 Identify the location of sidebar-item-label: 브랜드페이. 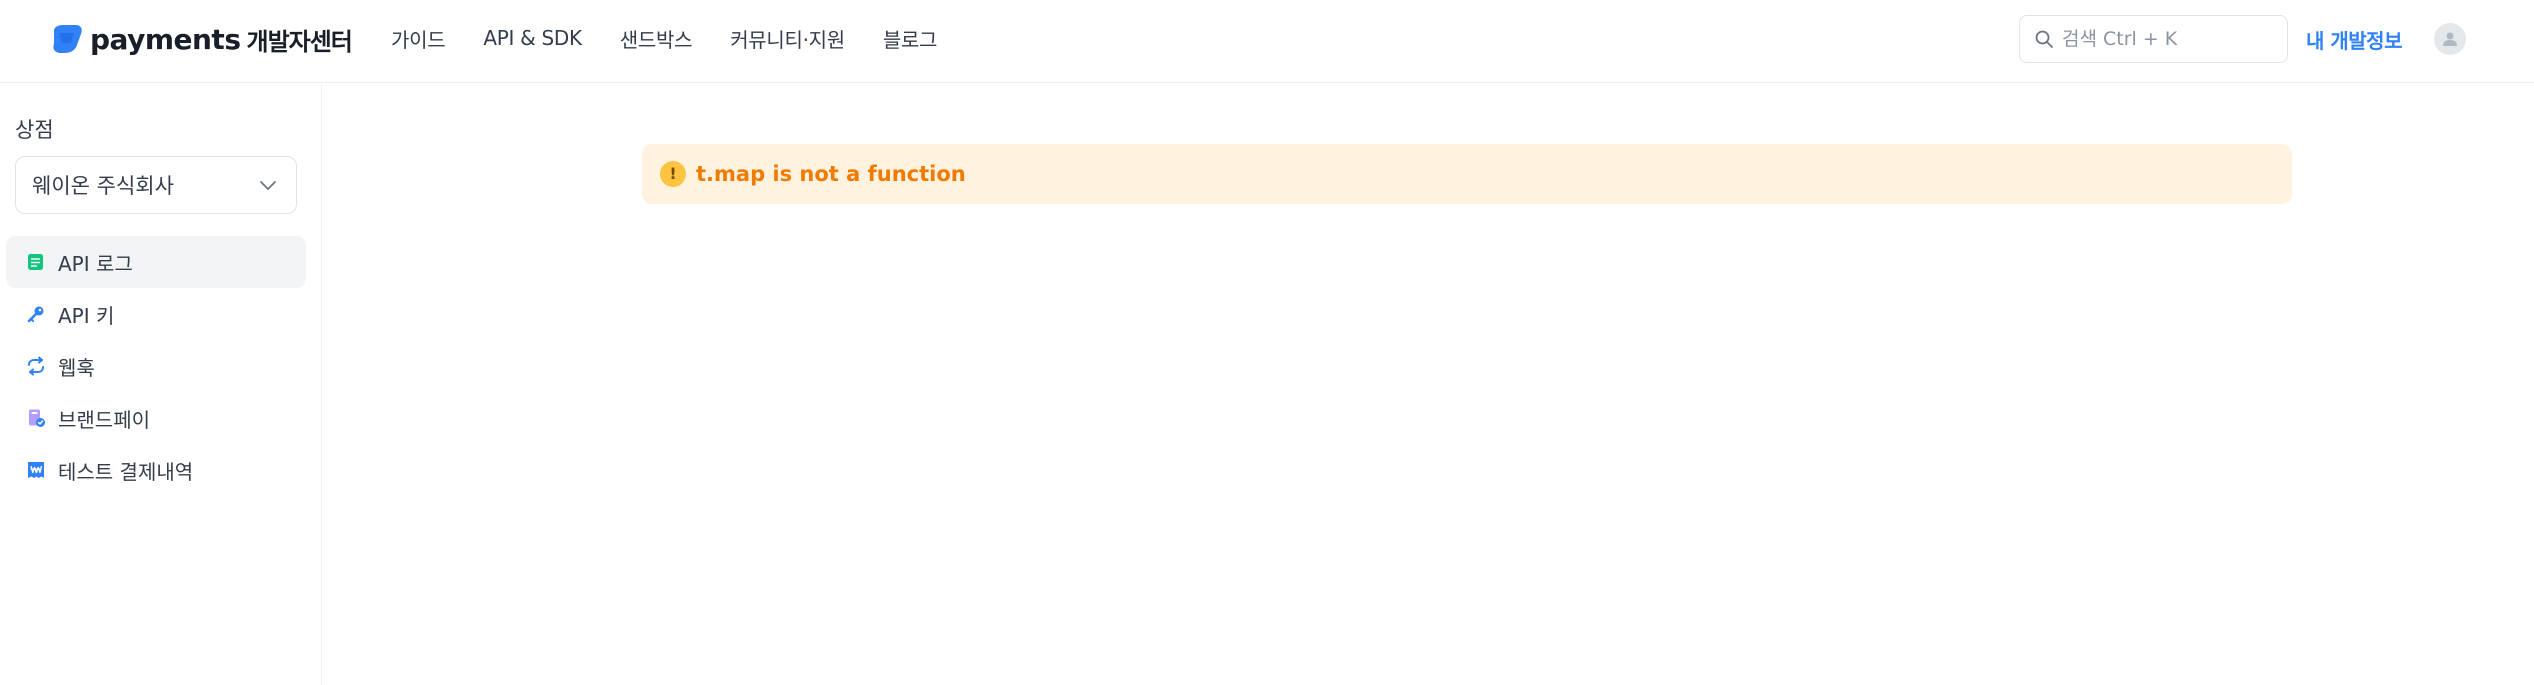
(104, 419).